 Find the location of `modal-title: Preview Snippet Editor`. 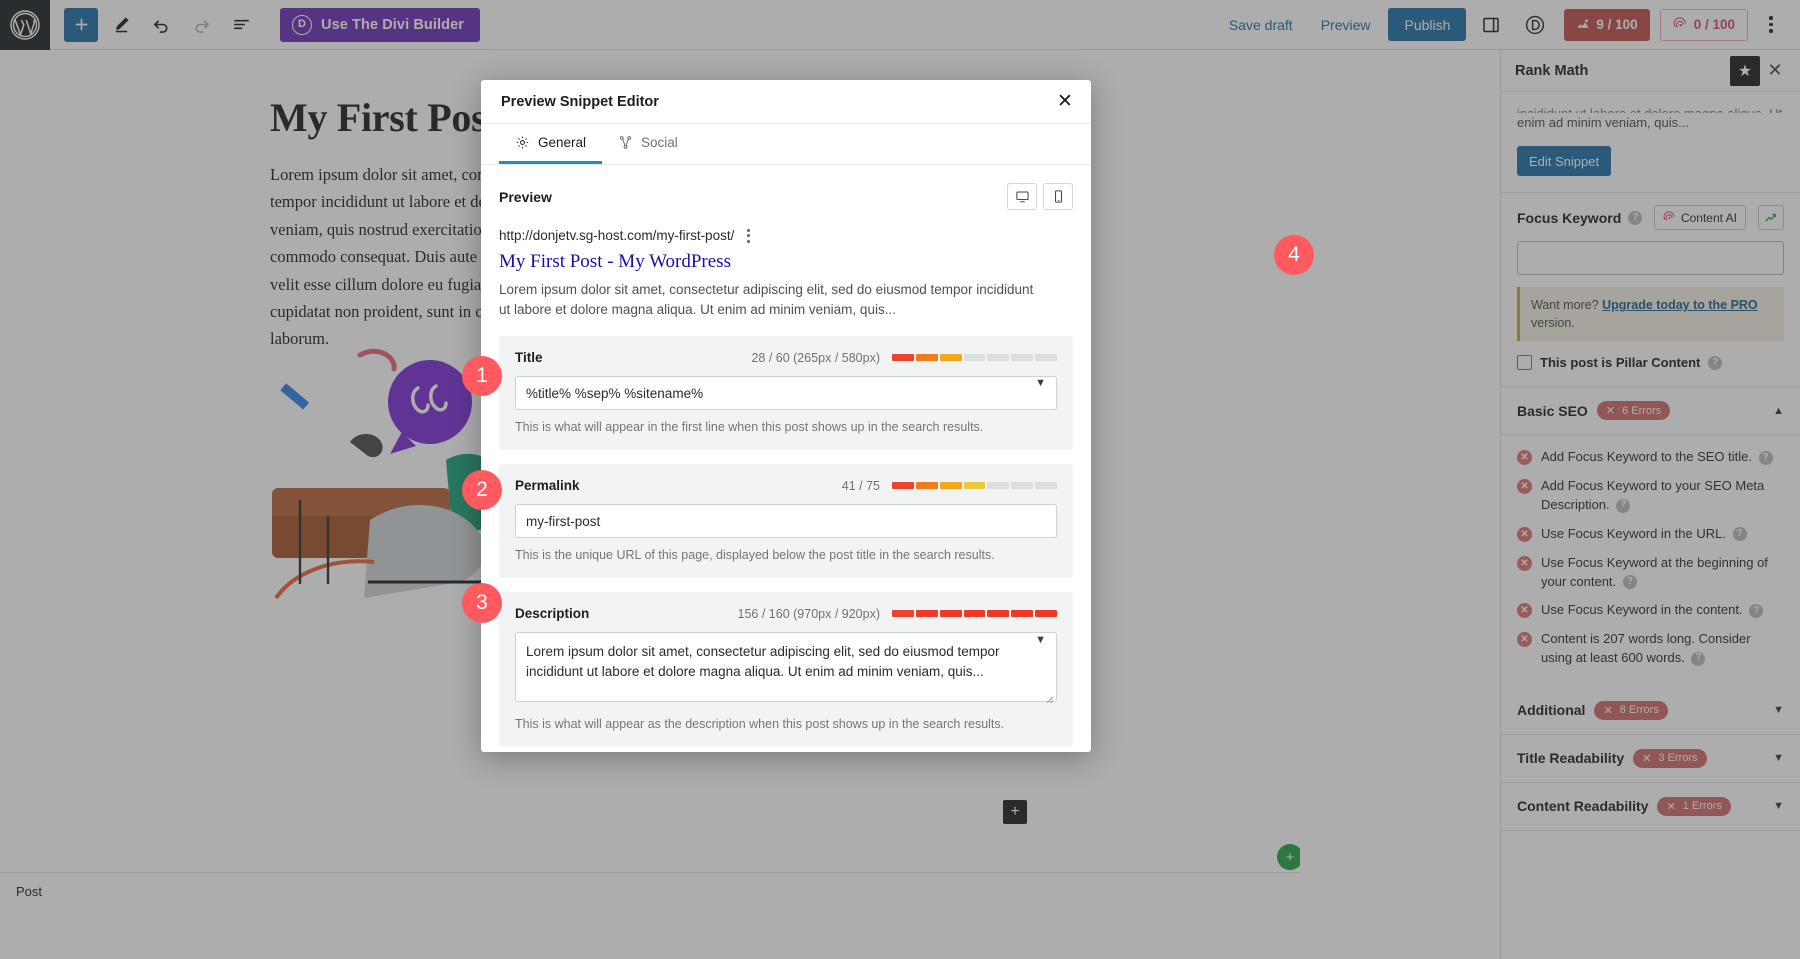

modal-title: Preview Snippet Editor is located at coordinates (580, 101).